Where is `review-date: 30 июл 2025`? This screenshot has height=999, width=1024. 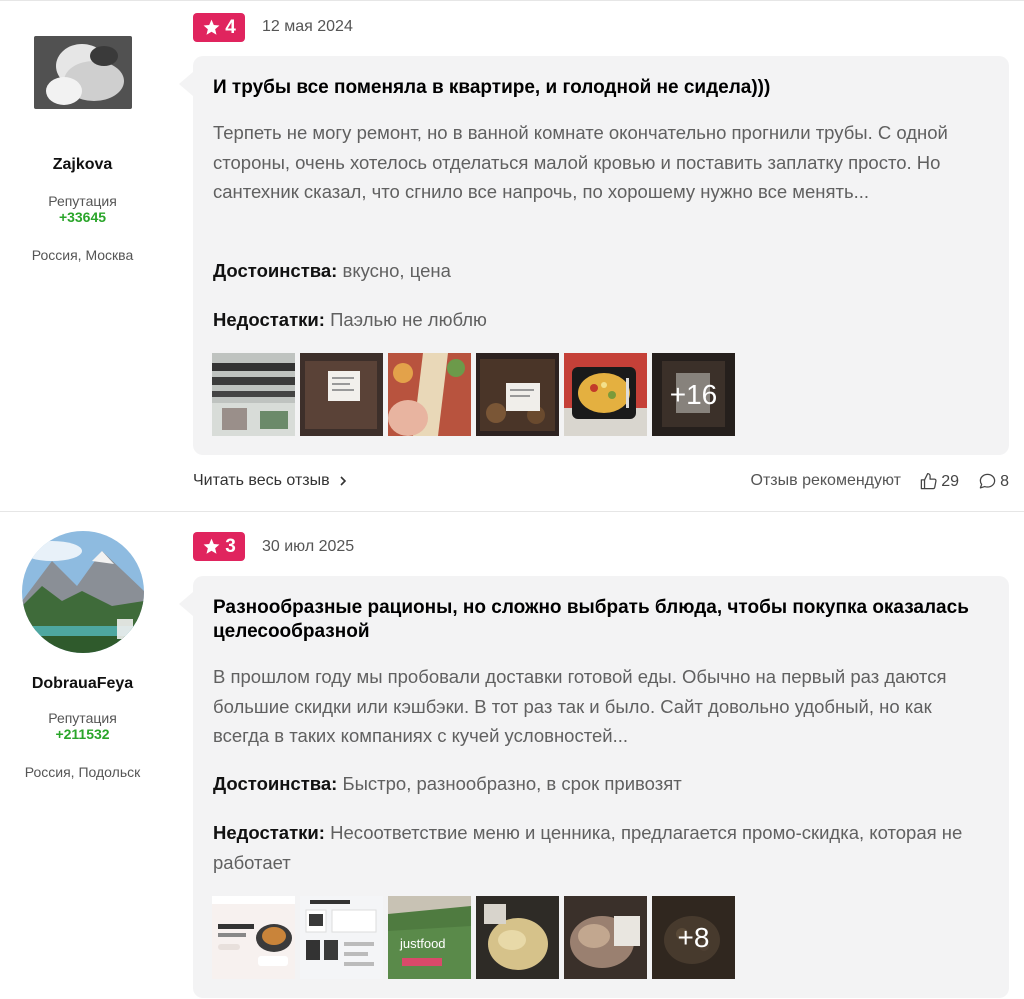
review-date: 30 июл 2025 is located at coordinates (308, 546).